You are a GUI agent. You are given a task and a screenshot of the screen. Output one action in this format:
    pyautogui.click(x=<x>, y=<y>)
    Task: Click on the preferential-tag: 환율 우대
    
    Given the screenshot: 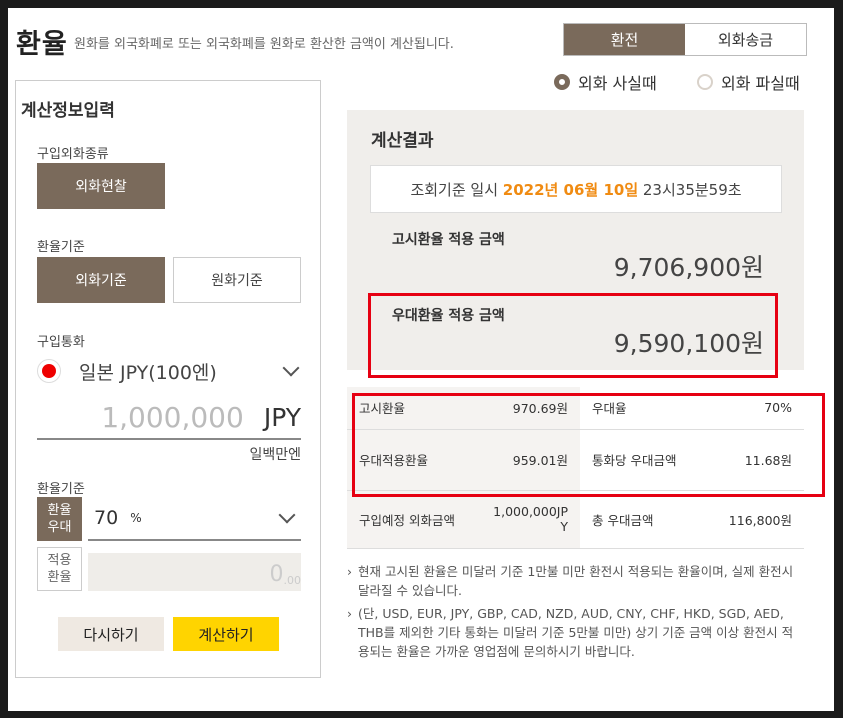 What is the action you would take?
    pyautogui.click(x=59, y=519)
    